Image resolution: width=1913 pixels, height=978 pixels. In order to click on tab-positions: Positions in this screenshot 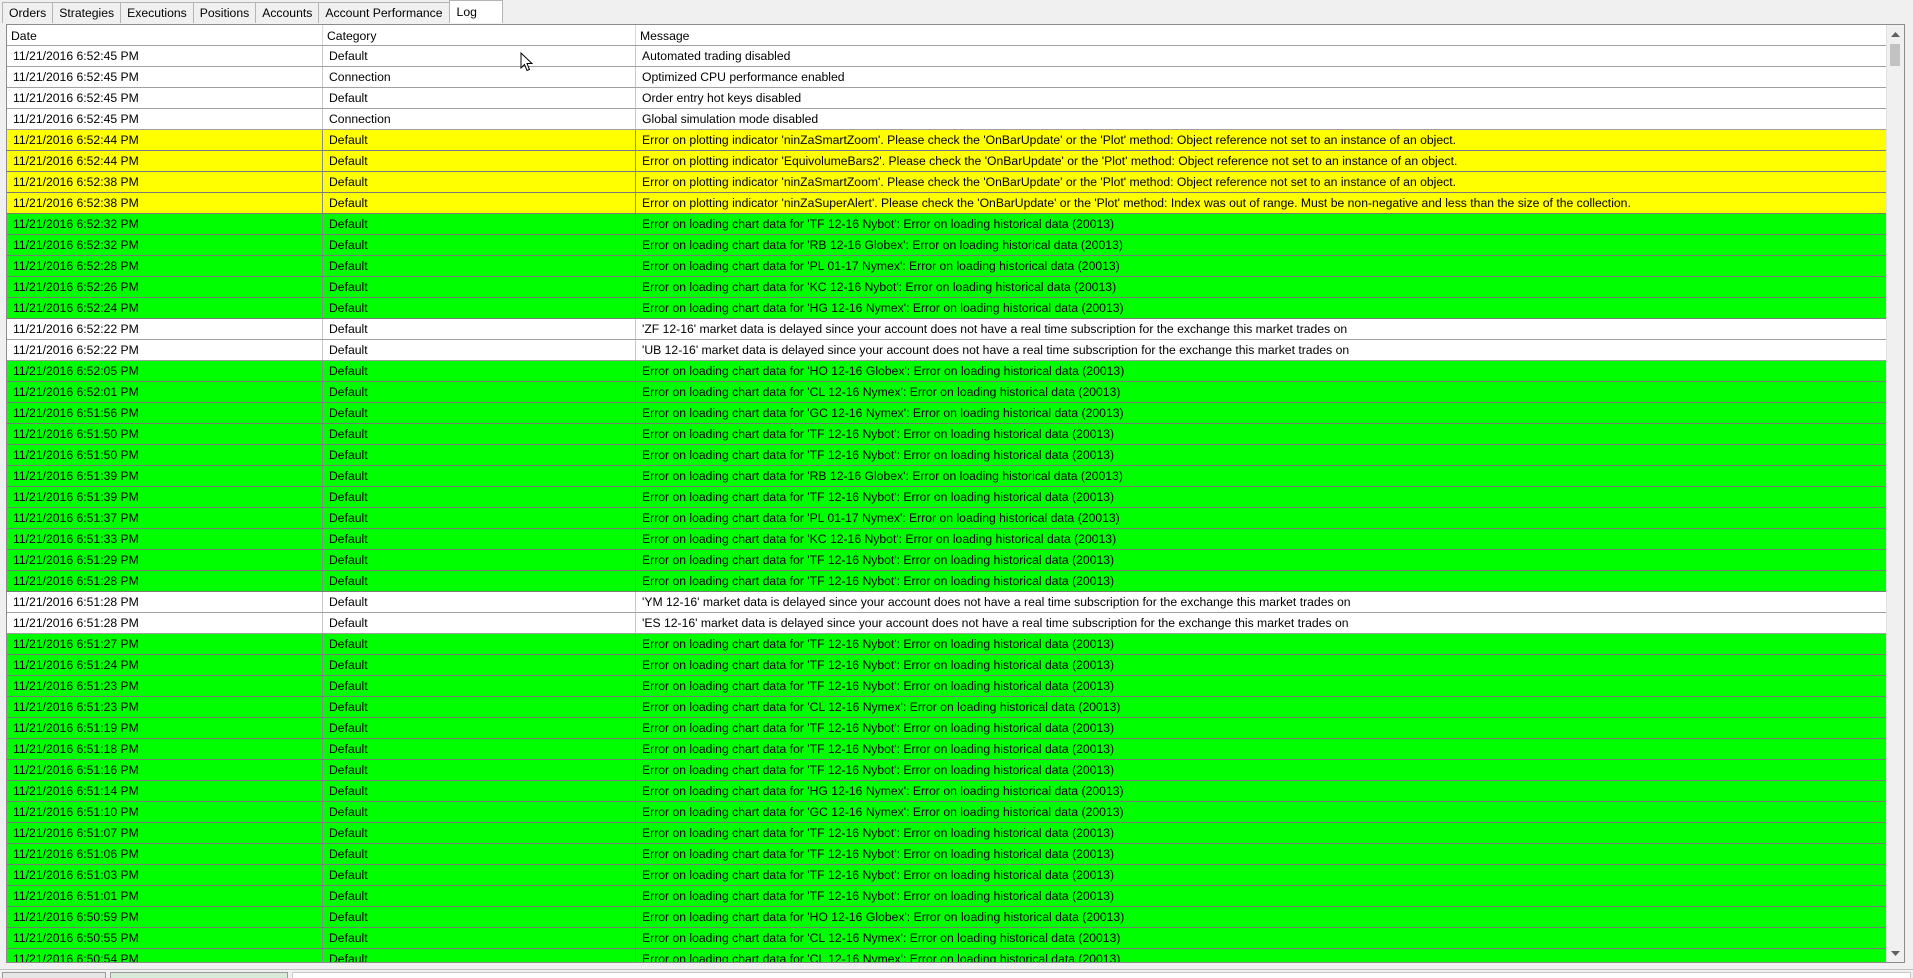, I will do `click(224, 12)`.